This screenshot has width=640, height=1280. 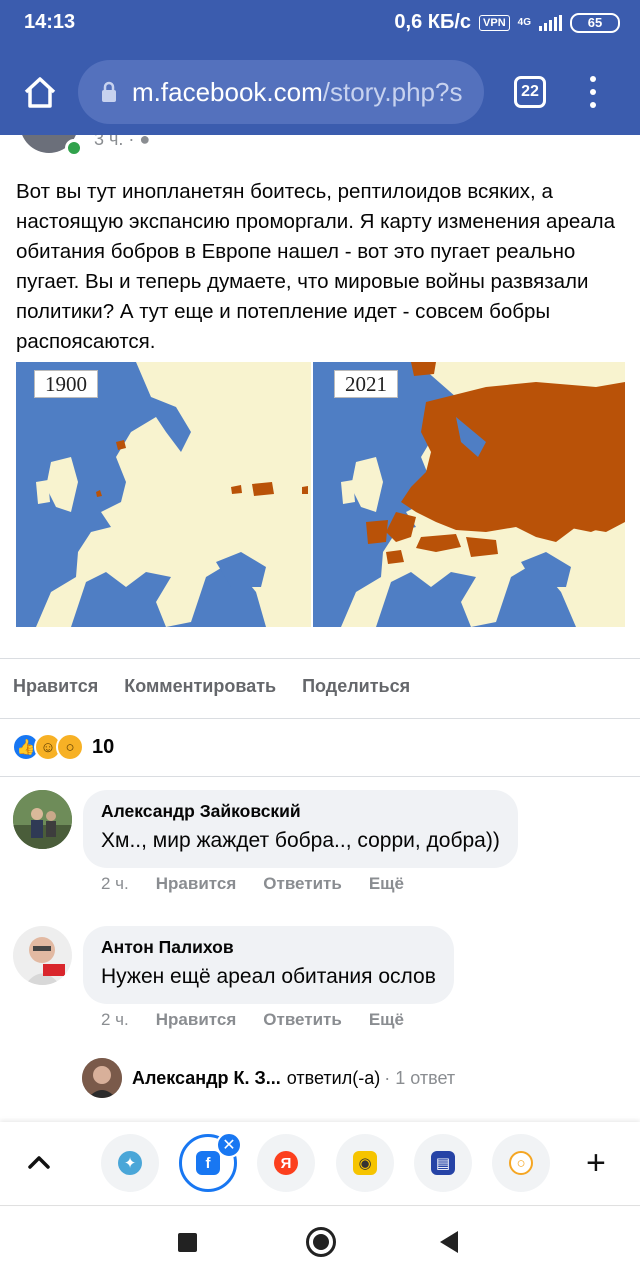 I want to click on app-book: ▤, so click(x=443, y=1163).